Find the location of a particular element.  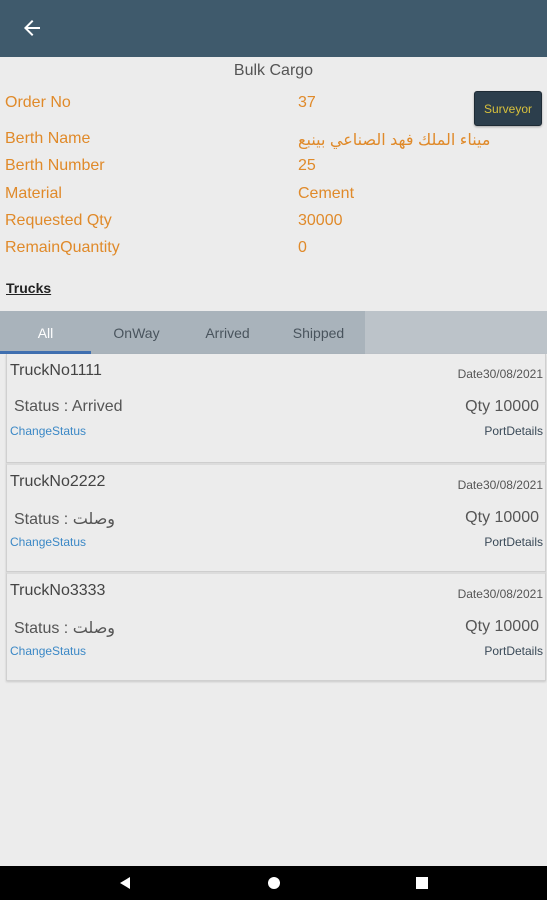

info-label: Berth Name is located at coordinates (48, 138).